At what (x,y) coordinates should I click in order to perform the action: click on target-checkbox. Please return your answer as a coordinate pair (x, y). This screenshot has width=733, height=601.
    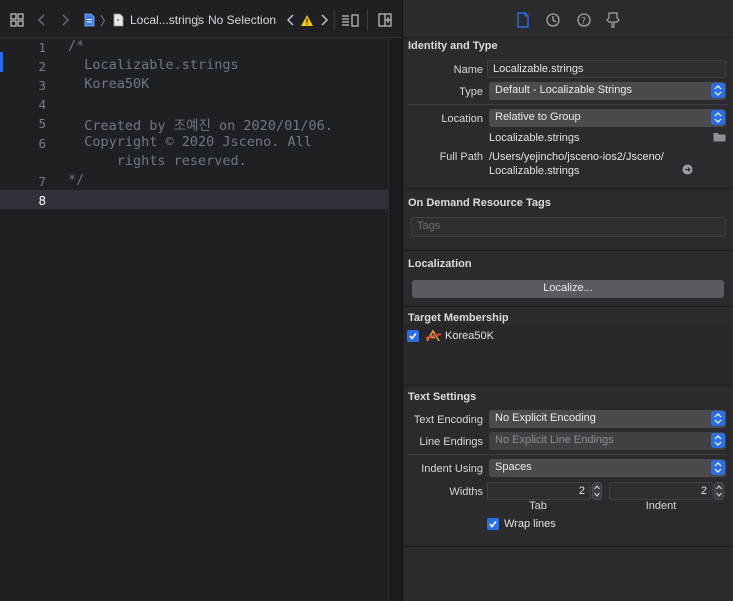
    Looking at the image, I should click on (413, 336).